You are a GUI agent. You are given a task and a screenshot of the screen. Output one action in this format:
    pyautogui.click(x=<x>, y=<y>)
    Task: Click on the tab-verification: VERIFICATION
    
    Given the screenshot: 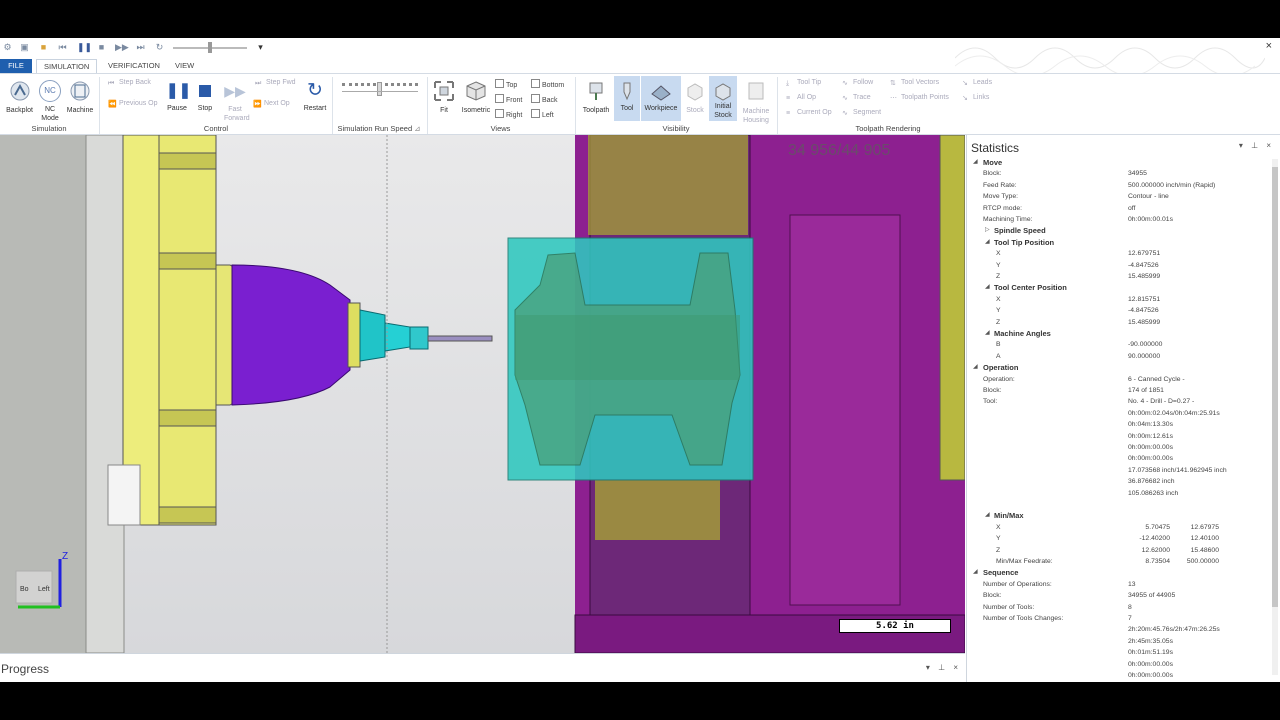 What is the action you would take?
    pyautogui.click(x=134, y=66)
    